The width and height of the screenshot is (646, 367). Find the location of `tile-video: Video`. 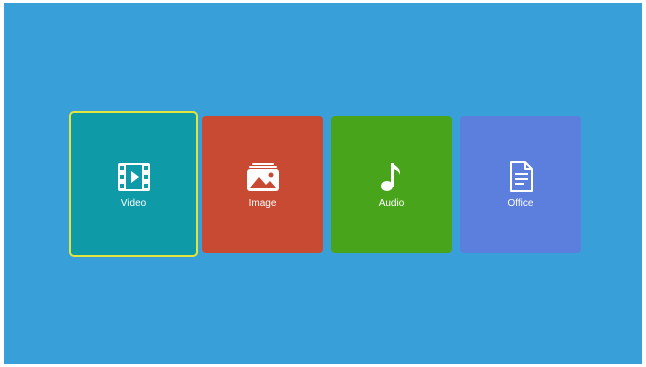

tile-video: Video is located at coordinates (133, 184).